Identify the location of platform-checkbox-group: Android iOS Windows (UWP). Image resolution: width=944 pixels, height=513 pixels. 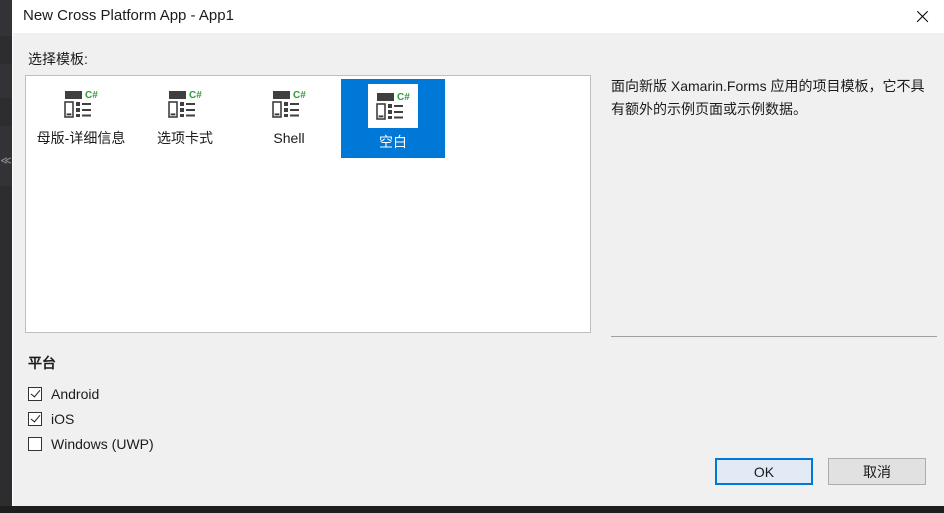
(91, 418).